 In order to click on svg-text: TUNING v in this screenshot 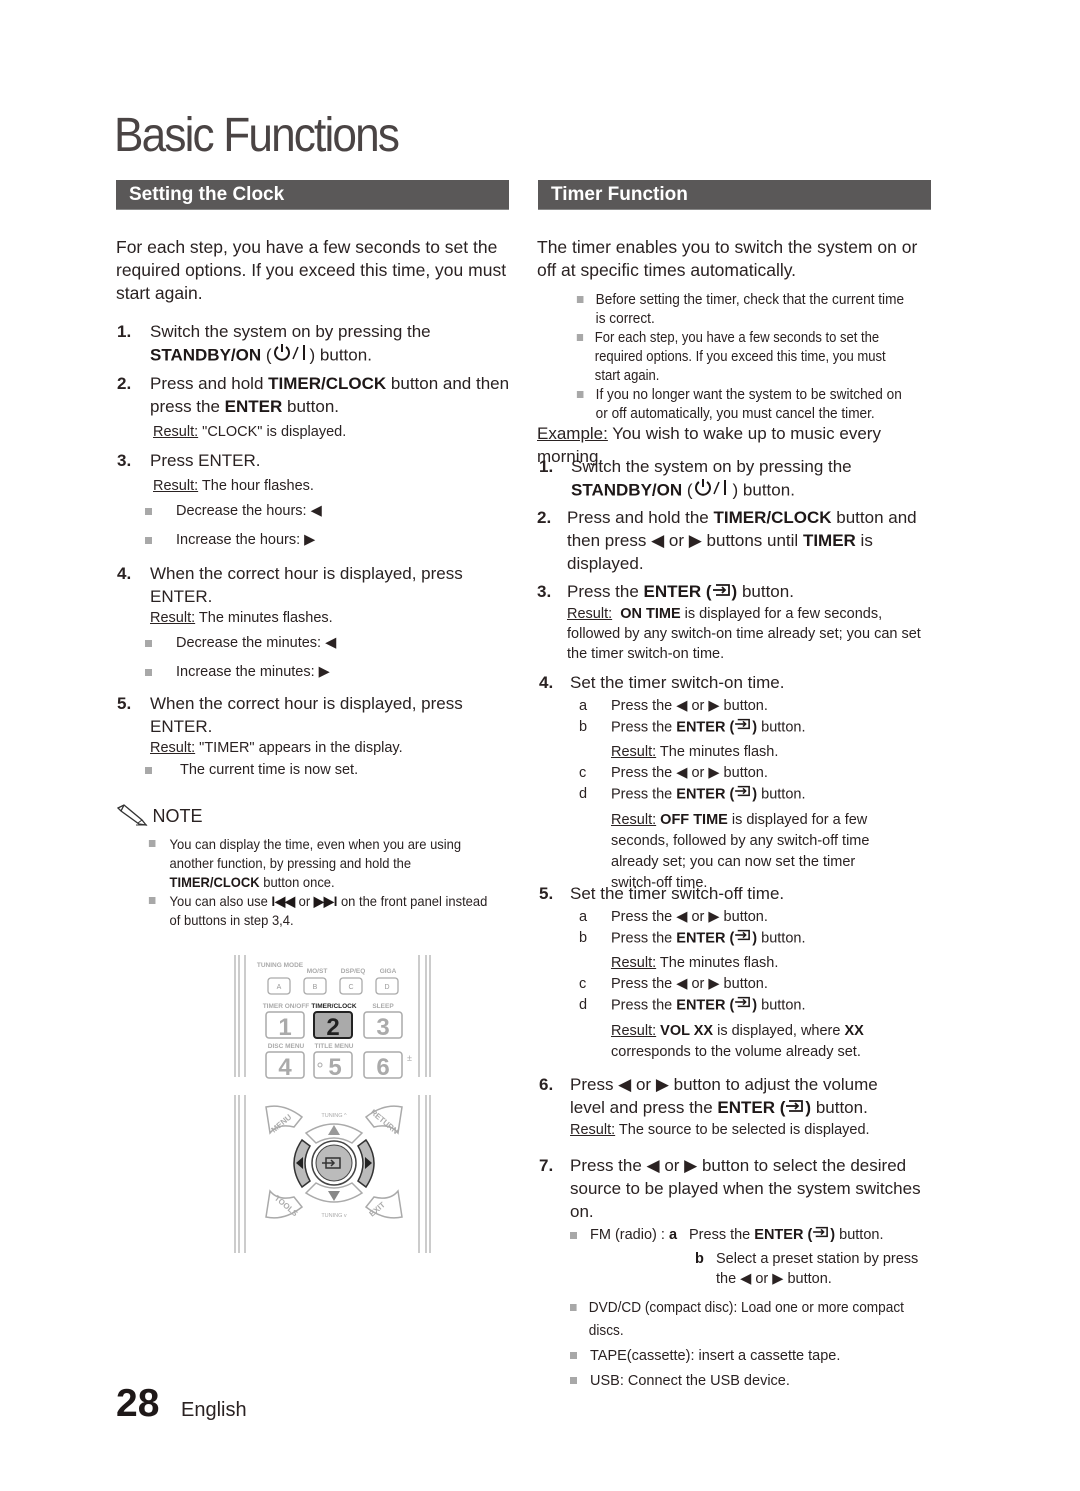, I will do `click(334, 1216)`.